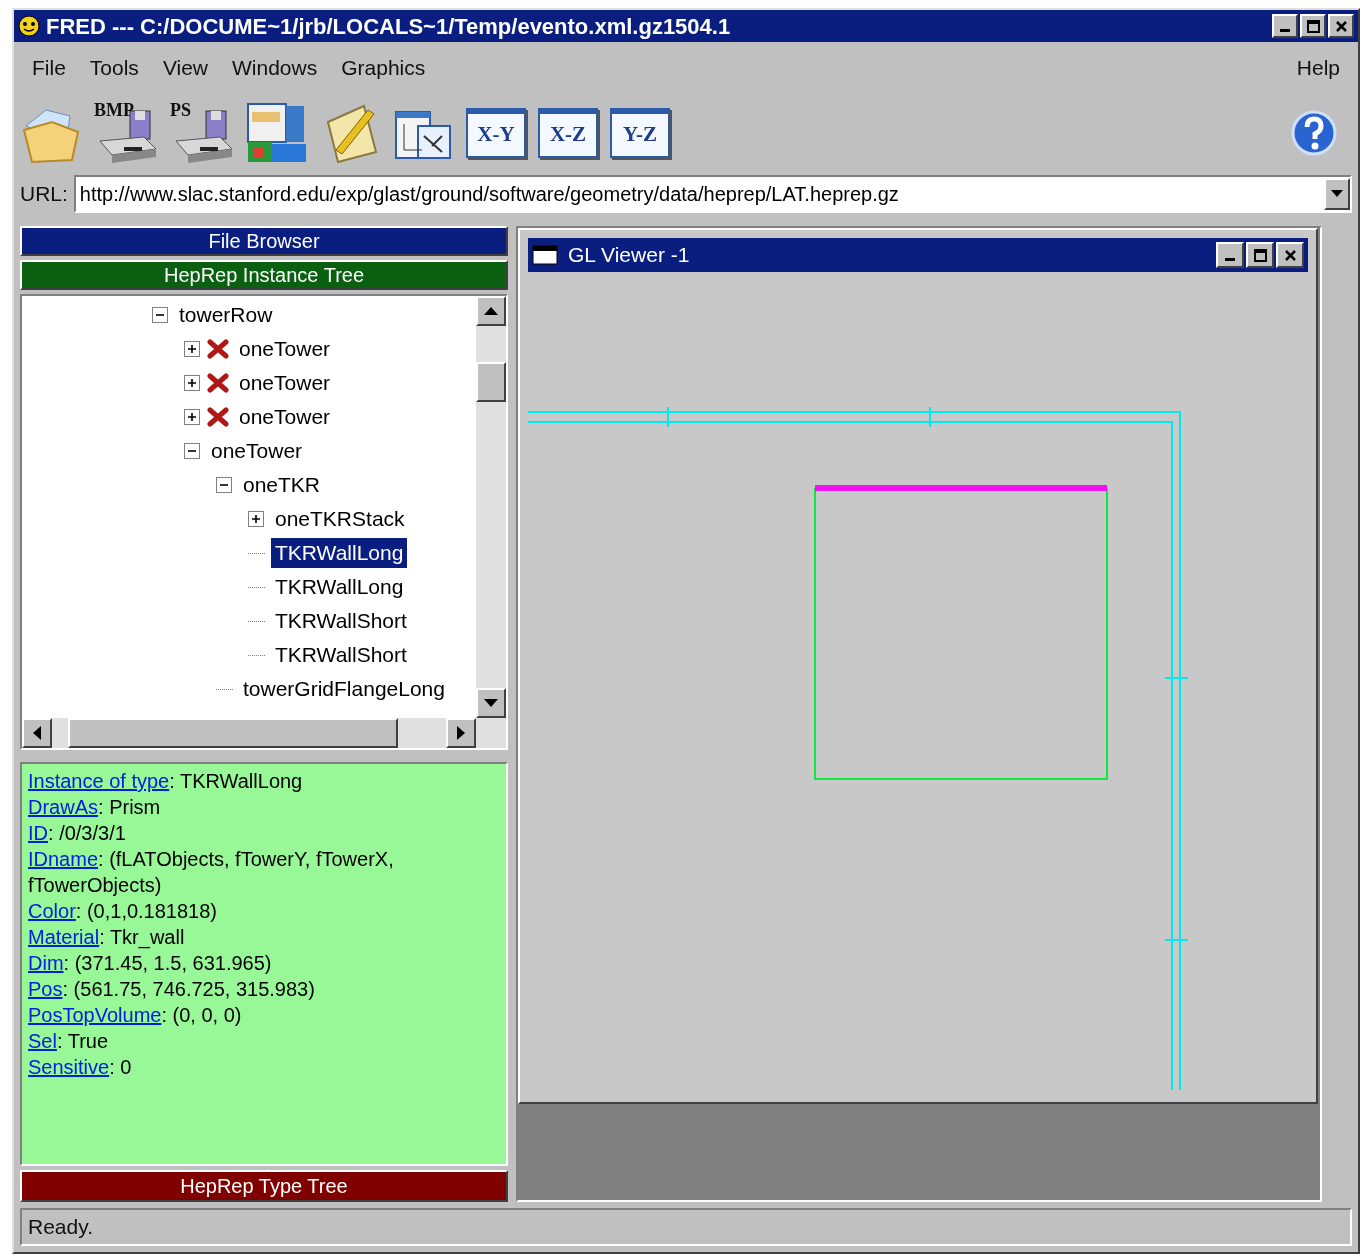  What do you see at coordinates (37, 733) in the screenshot?
I see `left-arrow-icon` at bounding box center [37, 733].